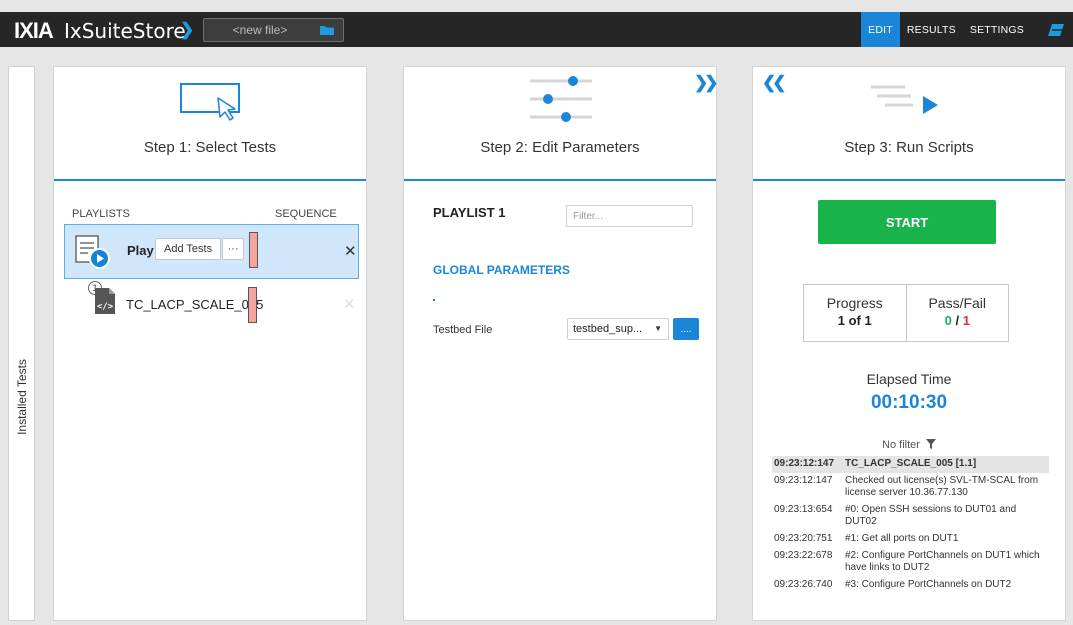  Describe the element at coordinates (561, 99) in the screenshot. I see `sliders-icon` at that location.